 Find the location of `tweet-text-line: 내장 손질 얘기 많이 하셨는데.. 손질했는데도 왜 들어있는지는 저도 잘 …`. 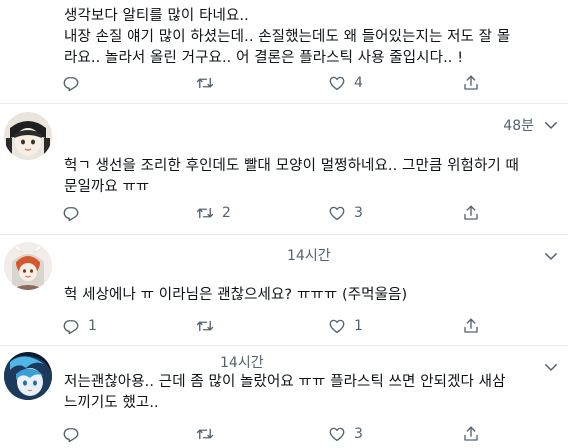

tweet-text-line: 내장 손질 얘기 많이 하셨는데.. 손질했는데도 왜 들어있는지는 저도 잘 … is located at coordinates (287, 37).